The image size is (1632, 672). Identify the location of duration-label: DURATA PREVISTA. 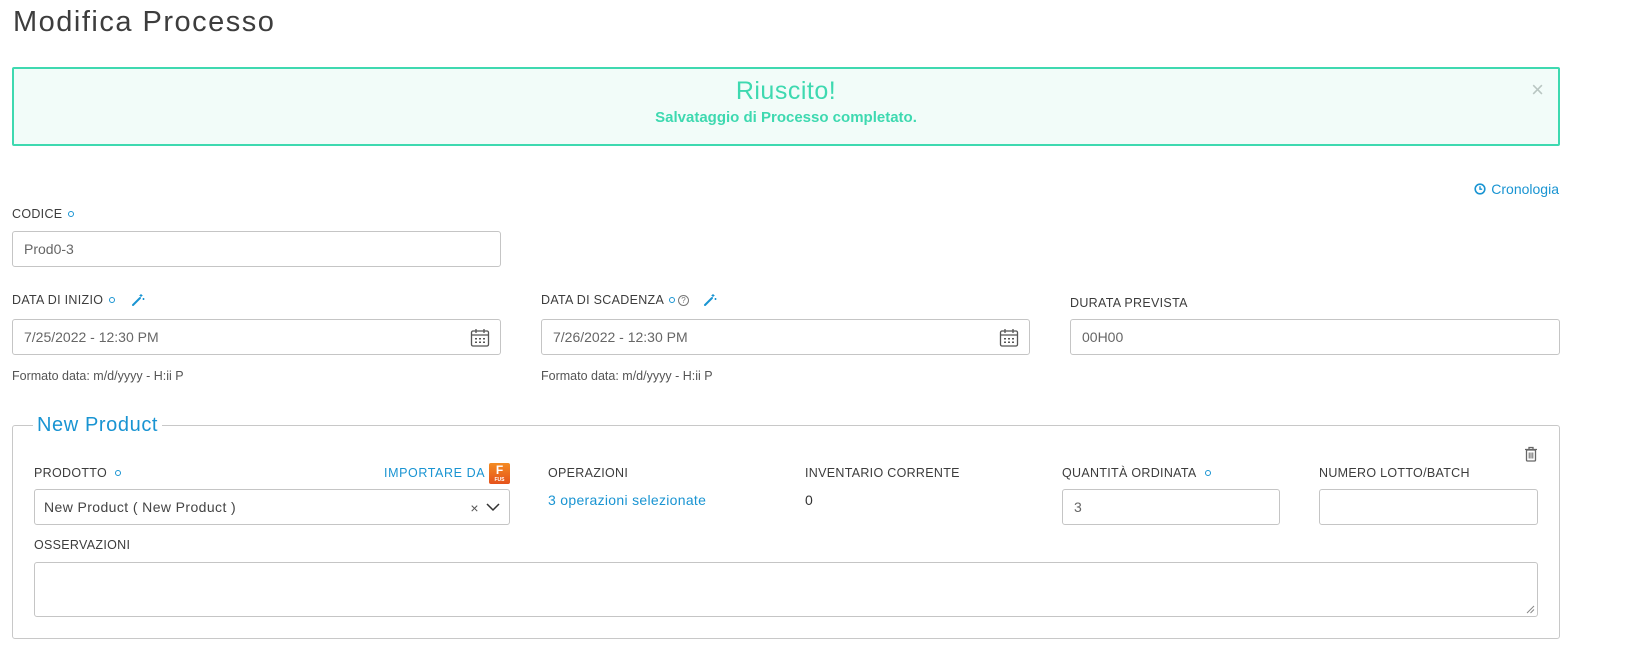
(1129, 303).